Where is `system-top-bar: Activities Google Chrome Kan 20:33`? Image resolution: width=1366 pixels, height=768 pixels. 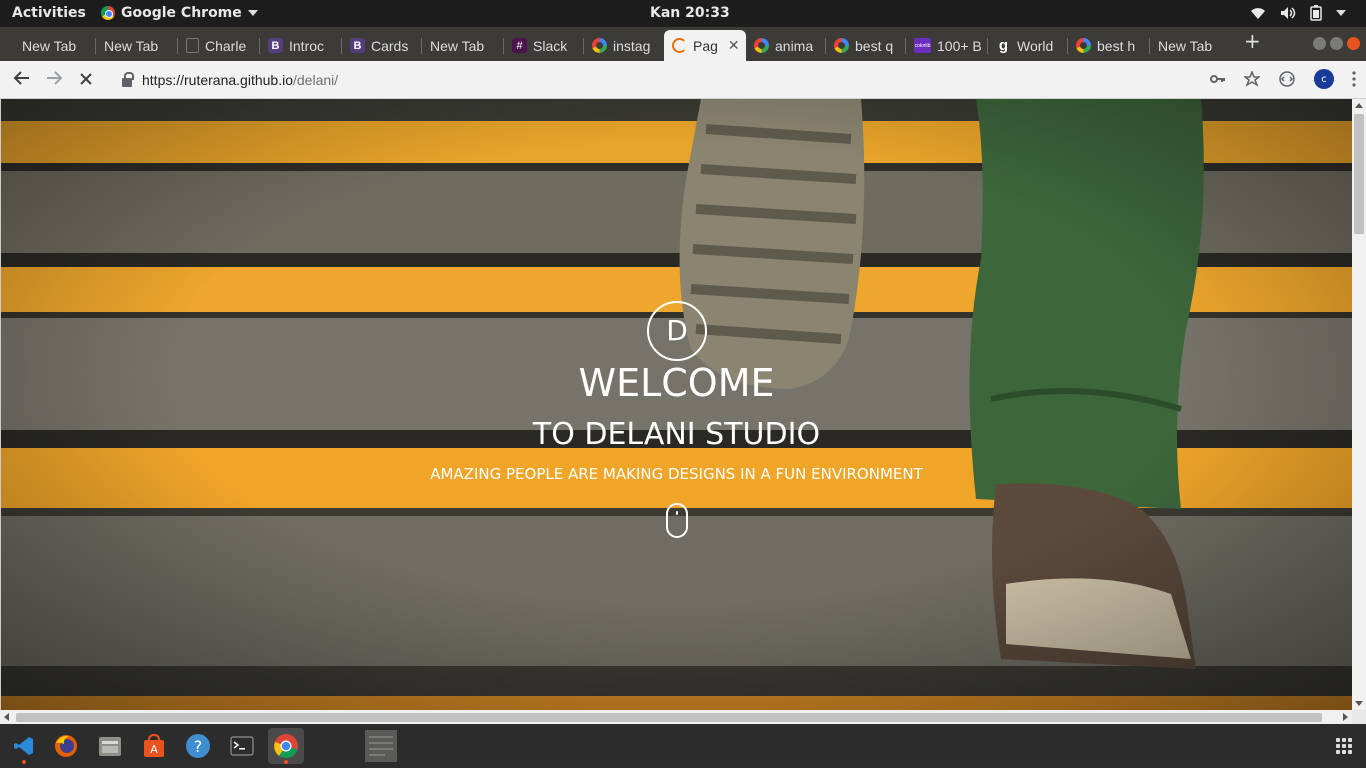
system-top-bar: Activities Google Chrome Kan 20:33 is located at coordinates (683, 13).